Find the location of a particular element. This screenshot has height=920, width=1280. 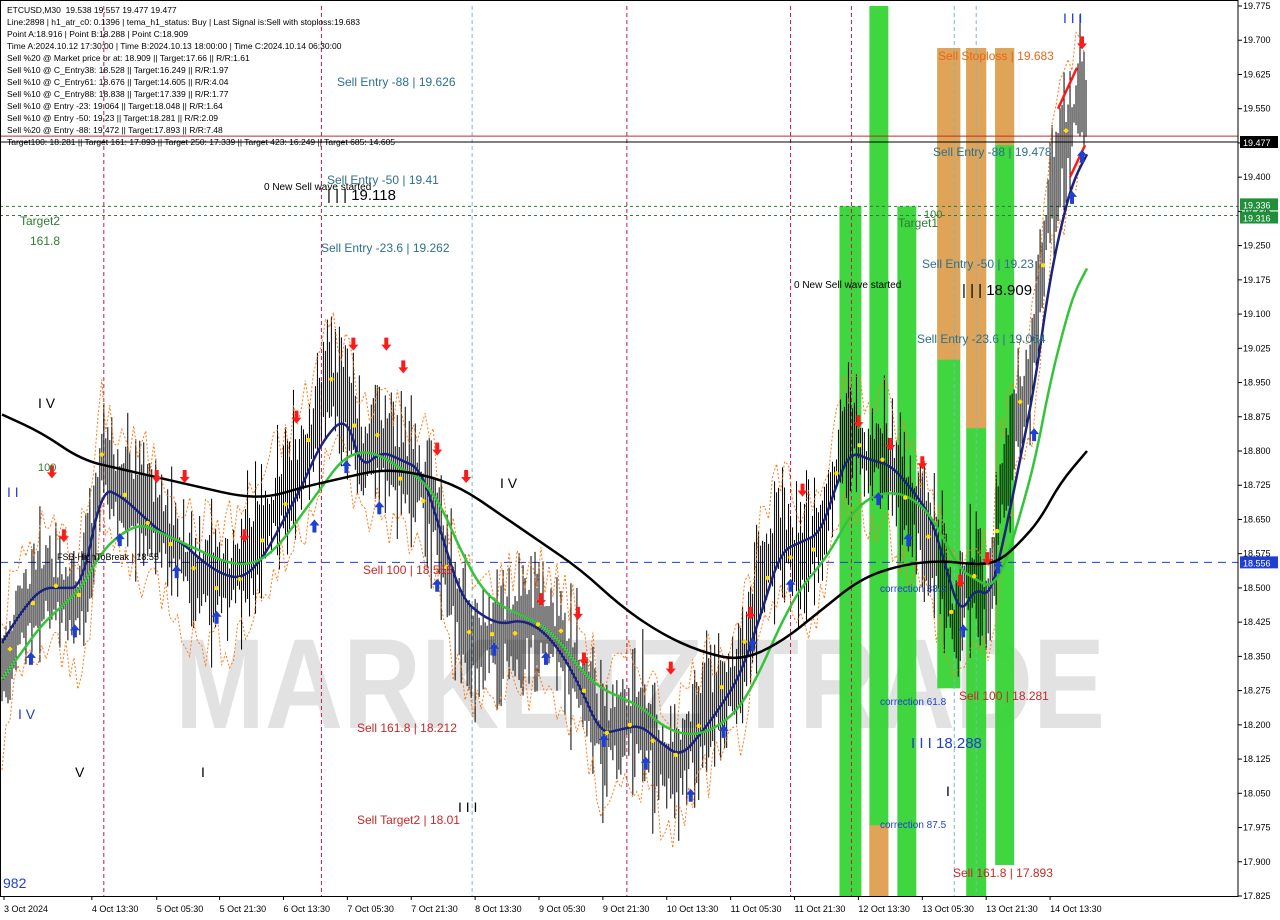

chart-annotation: I V is located at coordinates (509, 483).